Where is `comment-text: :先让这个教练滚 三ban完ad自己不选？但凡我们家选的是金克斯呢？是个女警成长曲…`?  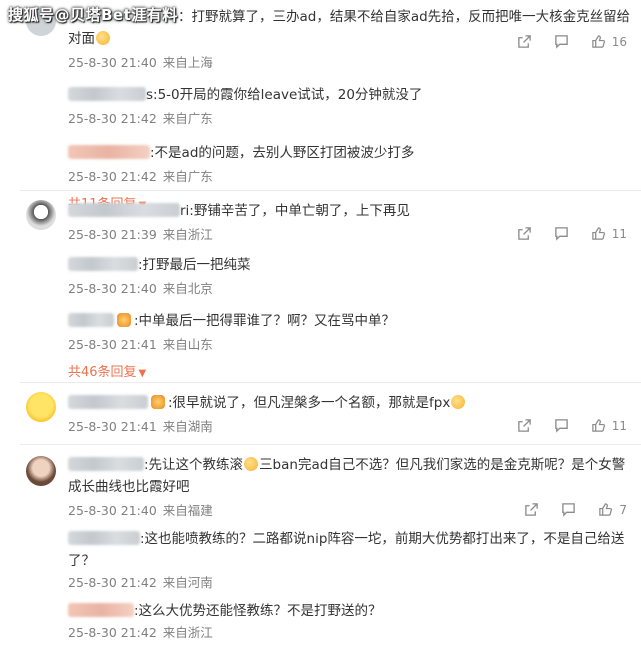
comment-text: :先让这个教练滚 三ban完ad自己不选？但凡我们家选的是金克斯呢？是个女警成长曲… is located at coordinates (347, 476).